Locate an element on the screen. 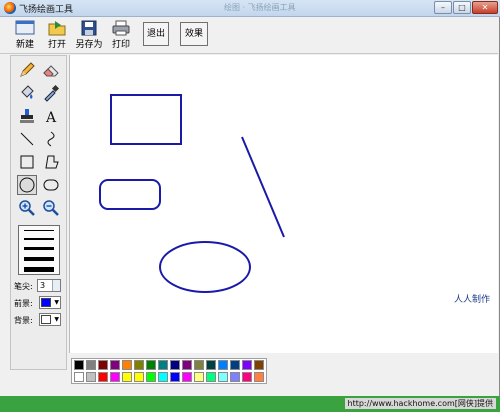  text-tool: A is located at coordinates (51, 116).